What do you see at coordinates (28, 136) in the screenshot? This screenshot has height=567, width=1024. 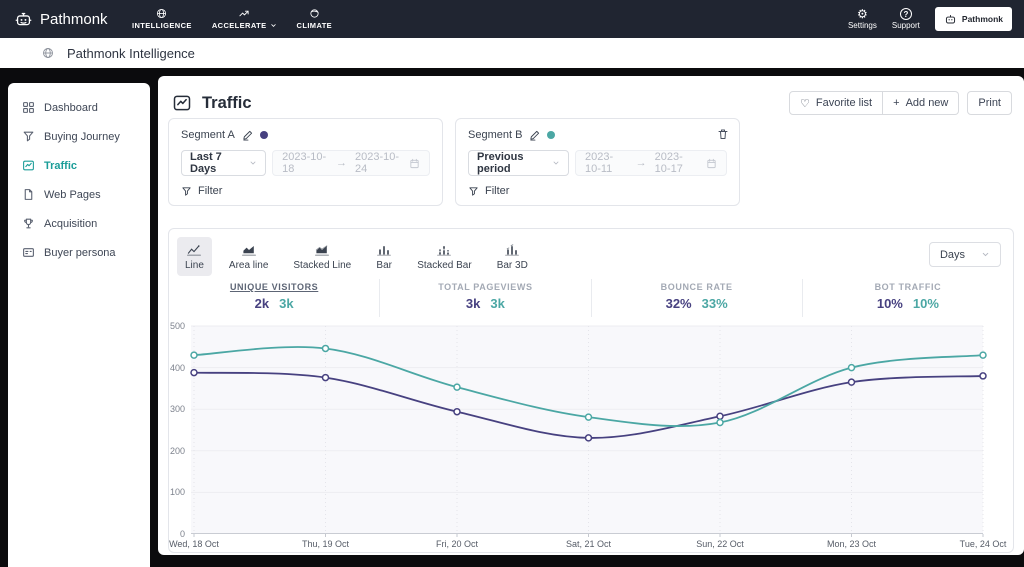 I see `funnel-icon` at bounding box center [28, 136].